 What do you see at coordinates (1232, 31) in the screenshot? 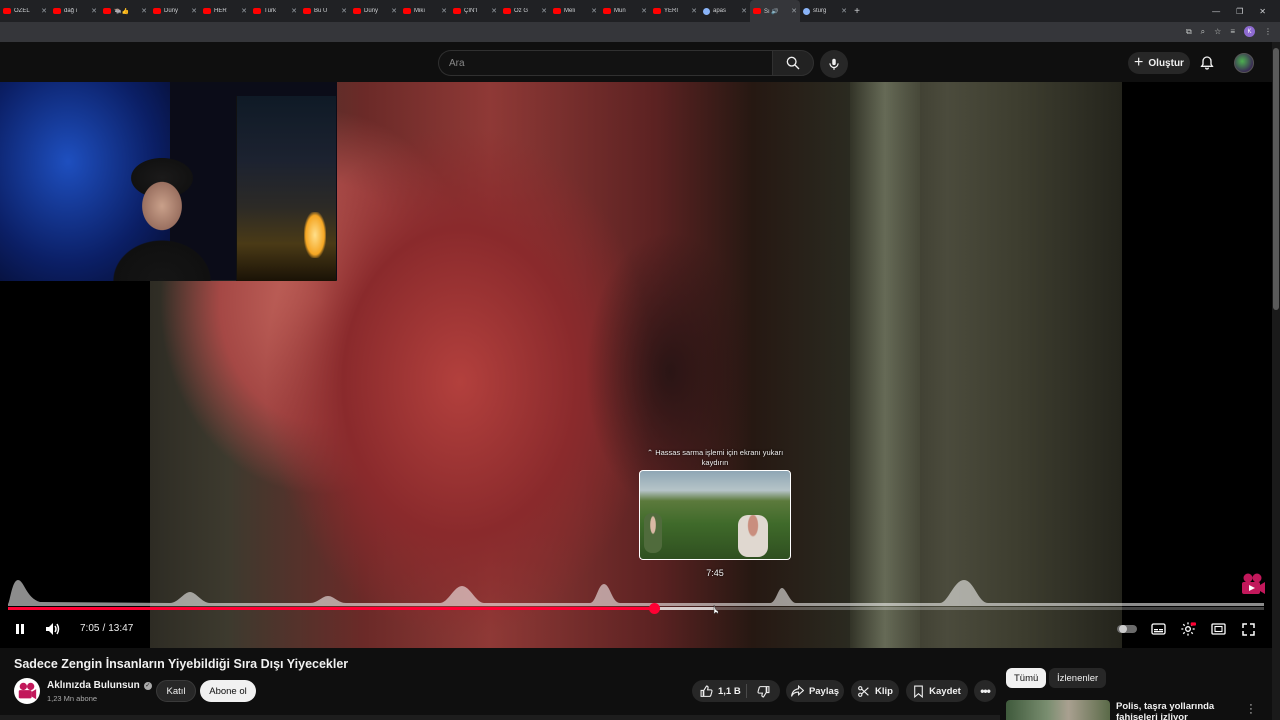
I see `reading-list-icon: ≡` at bounding box center [1232, 31].